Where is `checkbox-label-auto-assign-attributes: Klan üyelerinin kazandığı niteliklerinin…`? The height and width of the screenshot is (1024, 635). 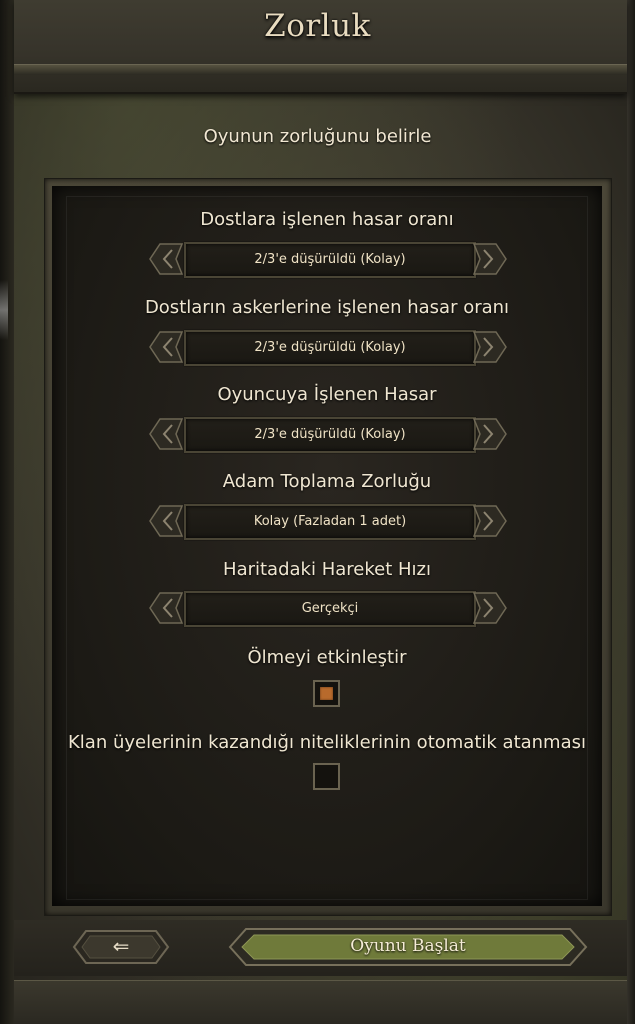 checkbox-label-auto-assign-attributes: Klan üyelerinin kazandığı niteliklerinin… is located at coordinates (327, 742).